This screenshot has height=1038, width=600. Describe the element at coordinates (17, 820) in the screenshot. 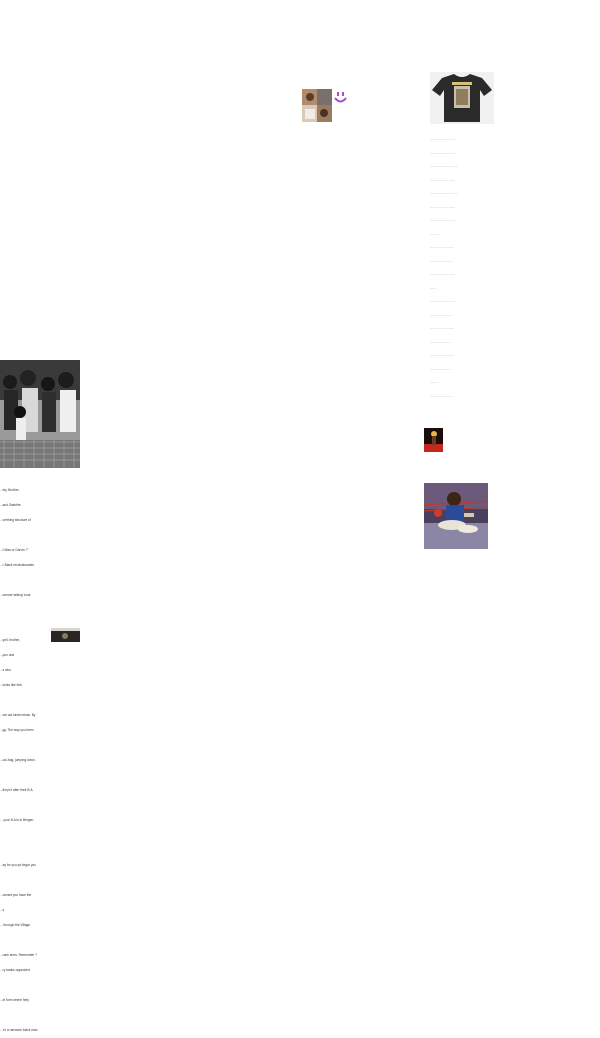

I see `quote-line: ... your B.A is in Bergen.` at that location.